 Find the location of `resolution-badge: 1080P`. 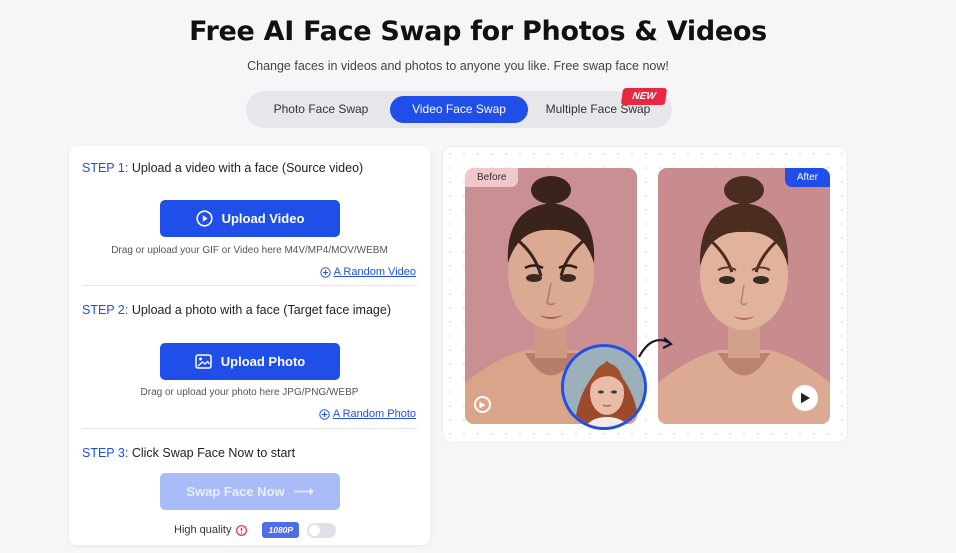

resolution-badge: 1080P is located at coordinates (281, 530).